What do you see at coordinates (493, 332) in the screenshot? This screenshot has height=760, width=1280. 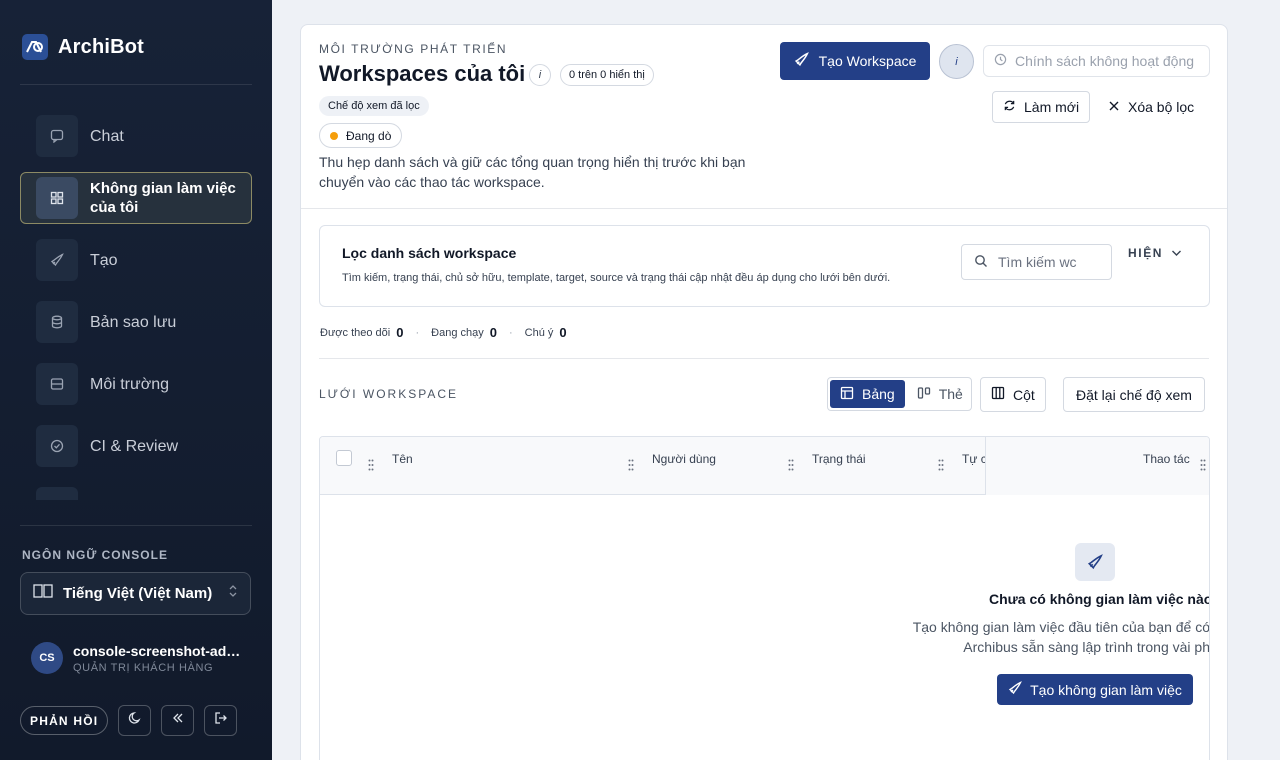 I see `stat-value-running: 0` at bounding box center [493, 332].